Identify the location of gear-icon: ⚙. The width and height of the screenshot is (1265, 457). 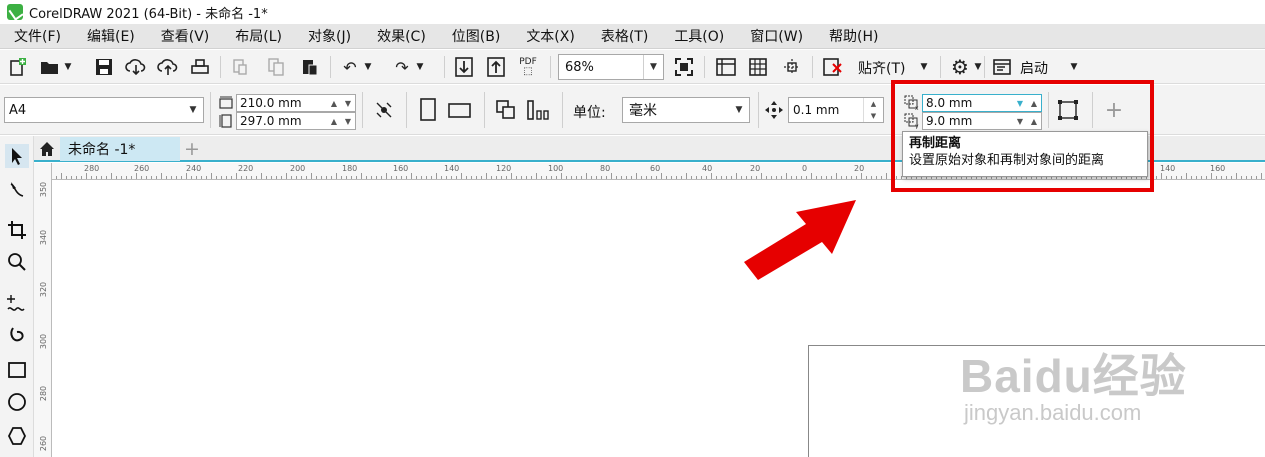
(960, 67).